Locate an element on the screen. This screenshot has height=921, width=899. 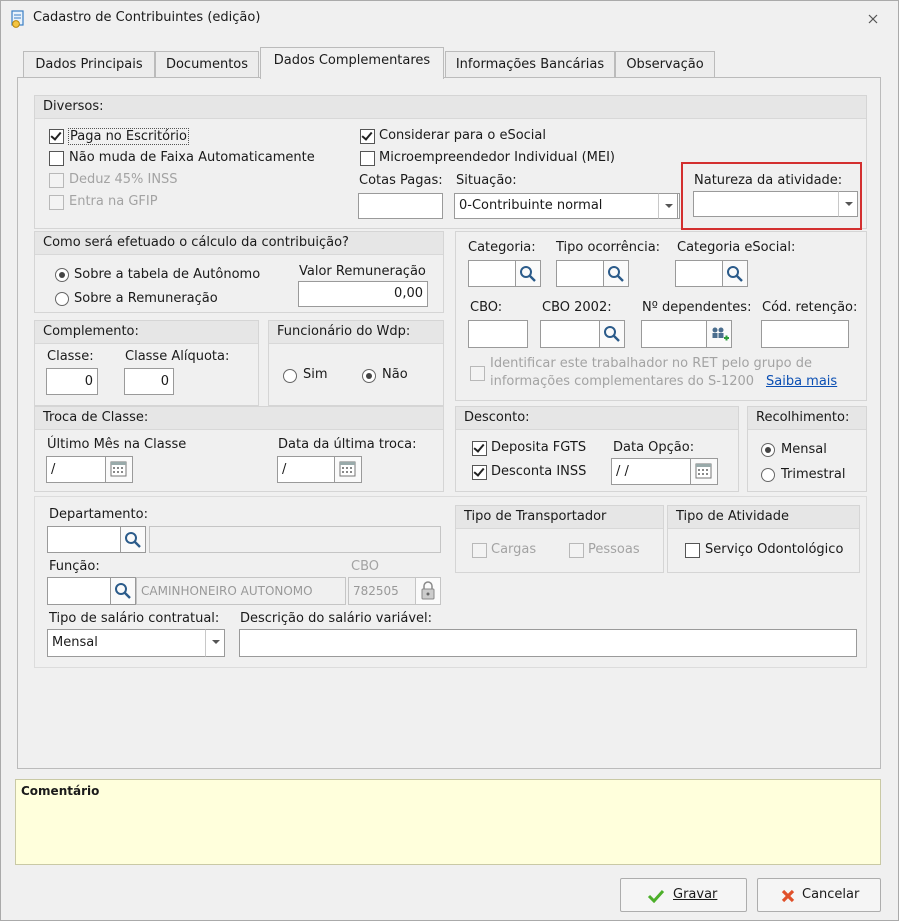
tipo-salario-label: Tipo de salário contratual: is located at coordinates (134, 618).